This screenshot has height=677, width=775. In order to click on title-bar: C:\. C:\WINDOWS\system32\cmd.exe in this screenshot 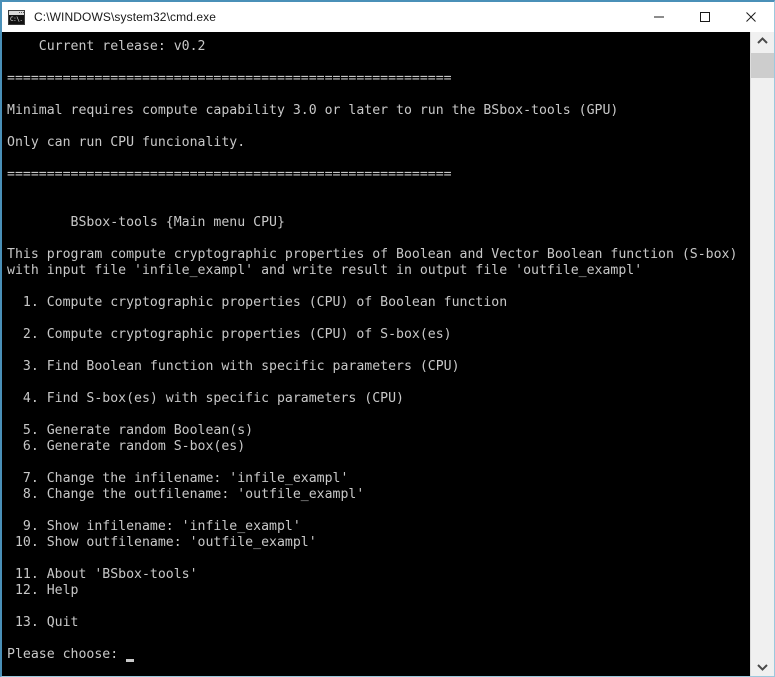, I will do `click(388, 17)`.